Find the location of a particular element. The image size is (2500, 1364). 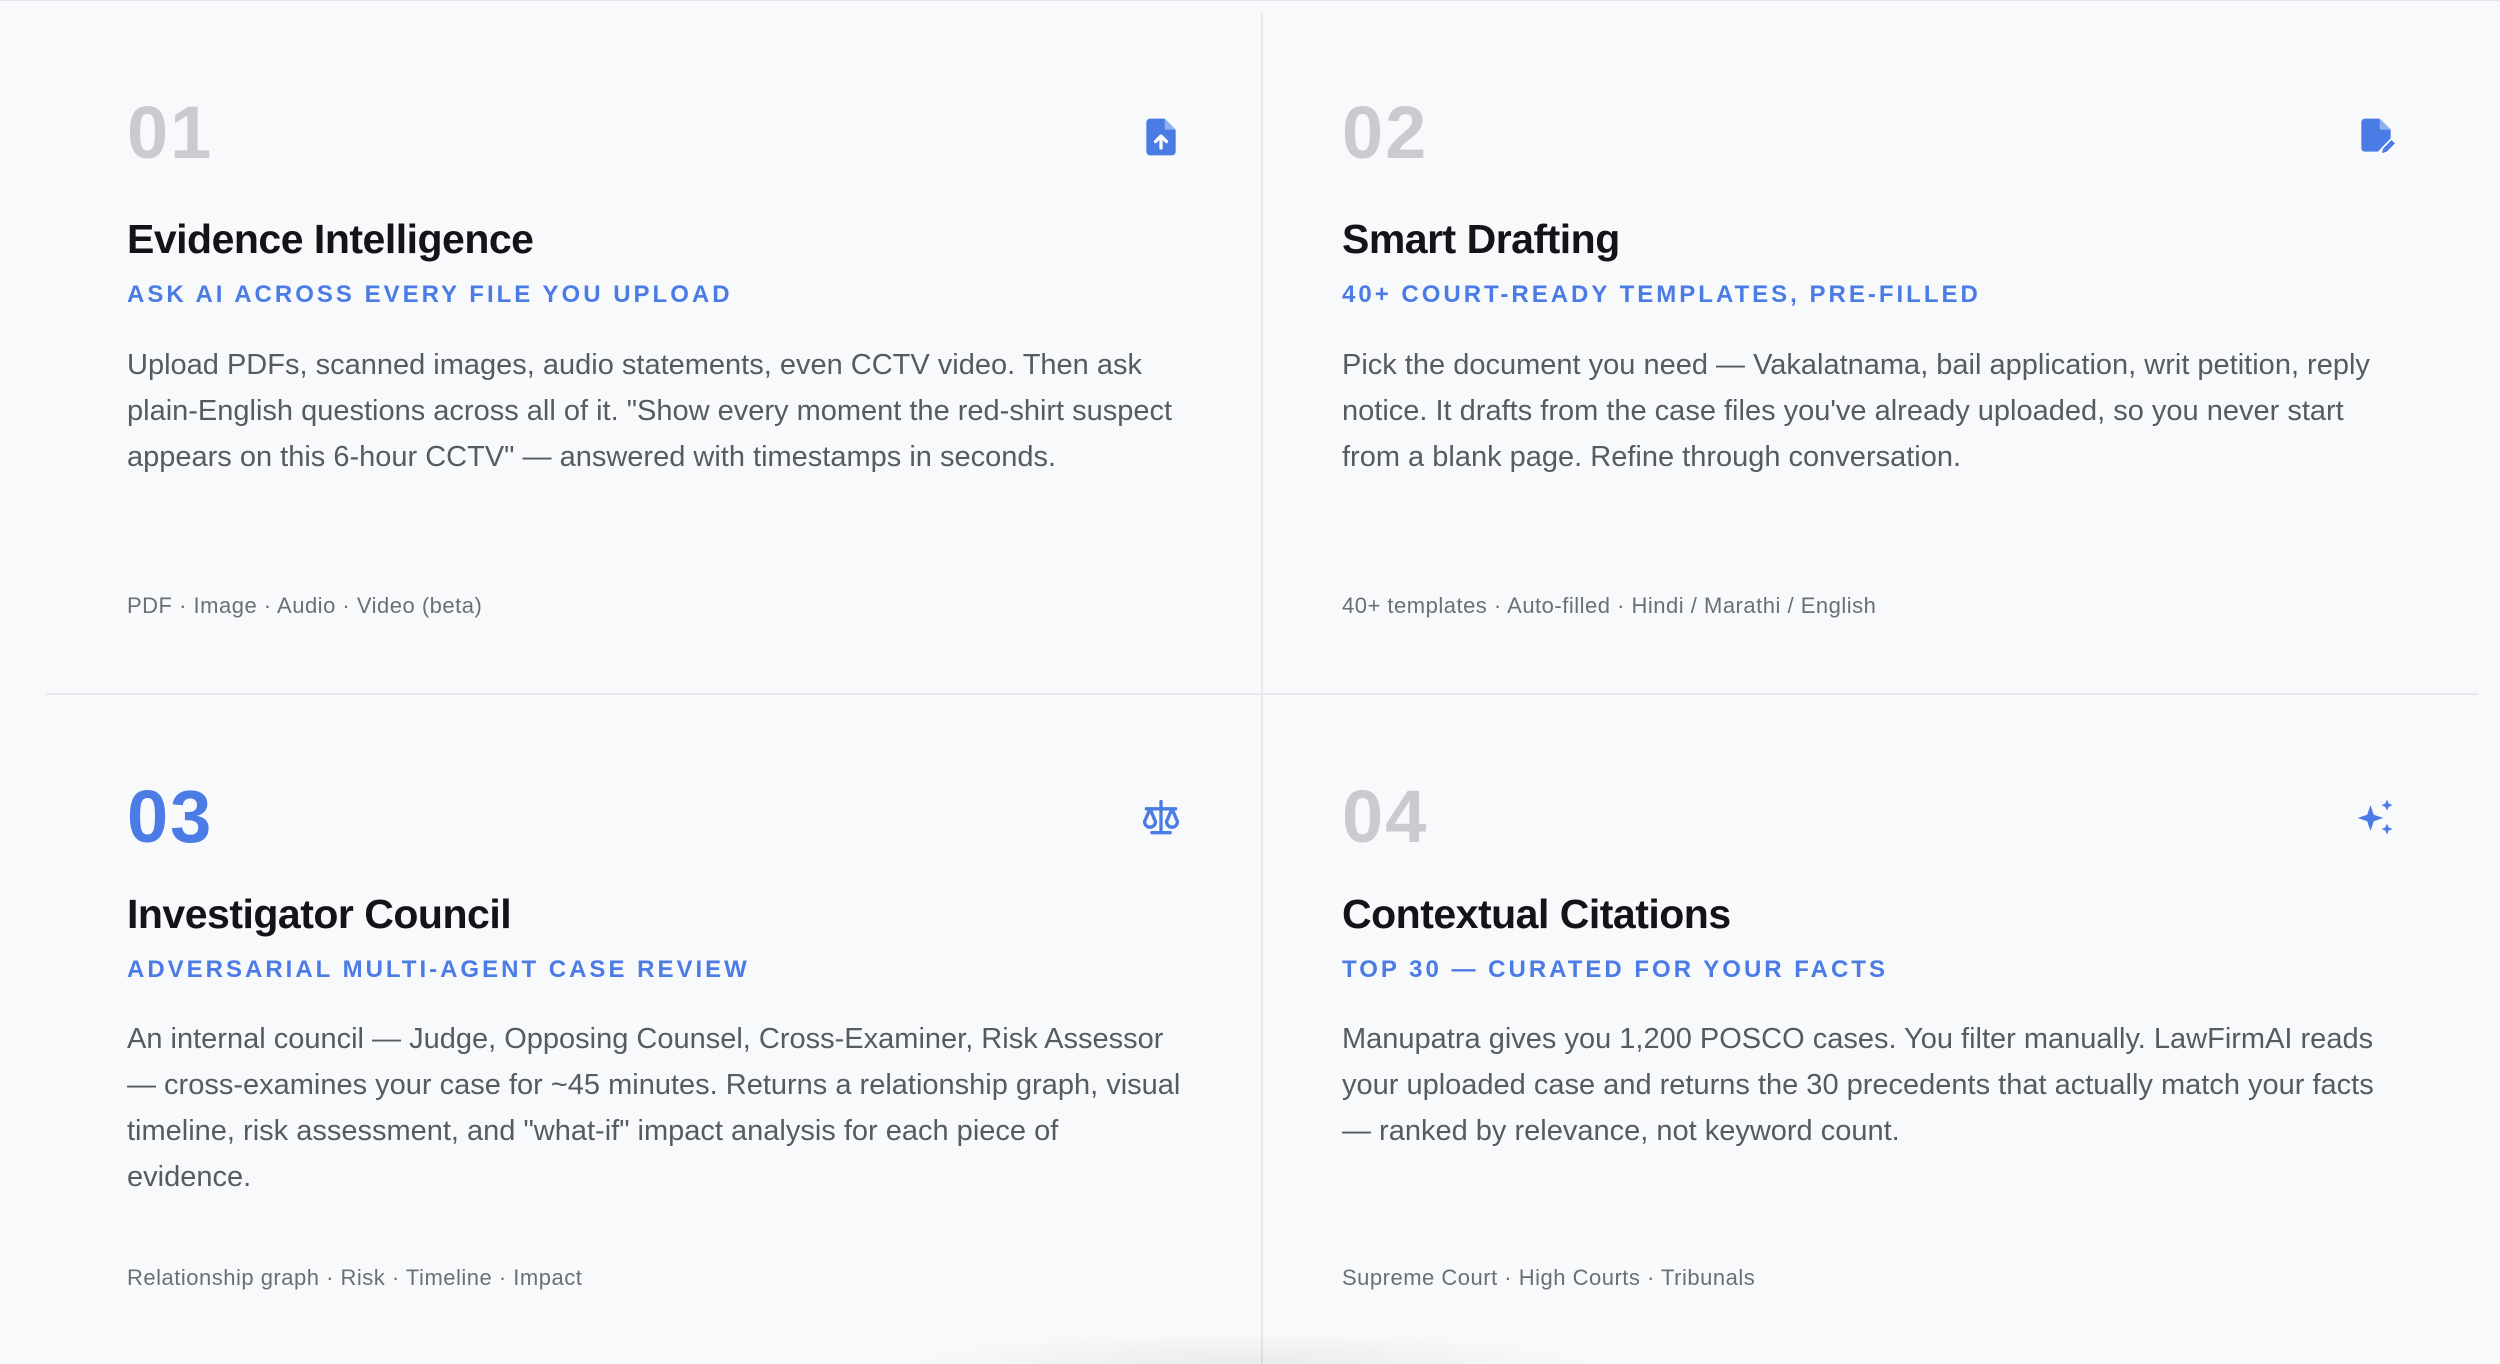

feature-title: Investigator Council is located at coordinates (319, 914).